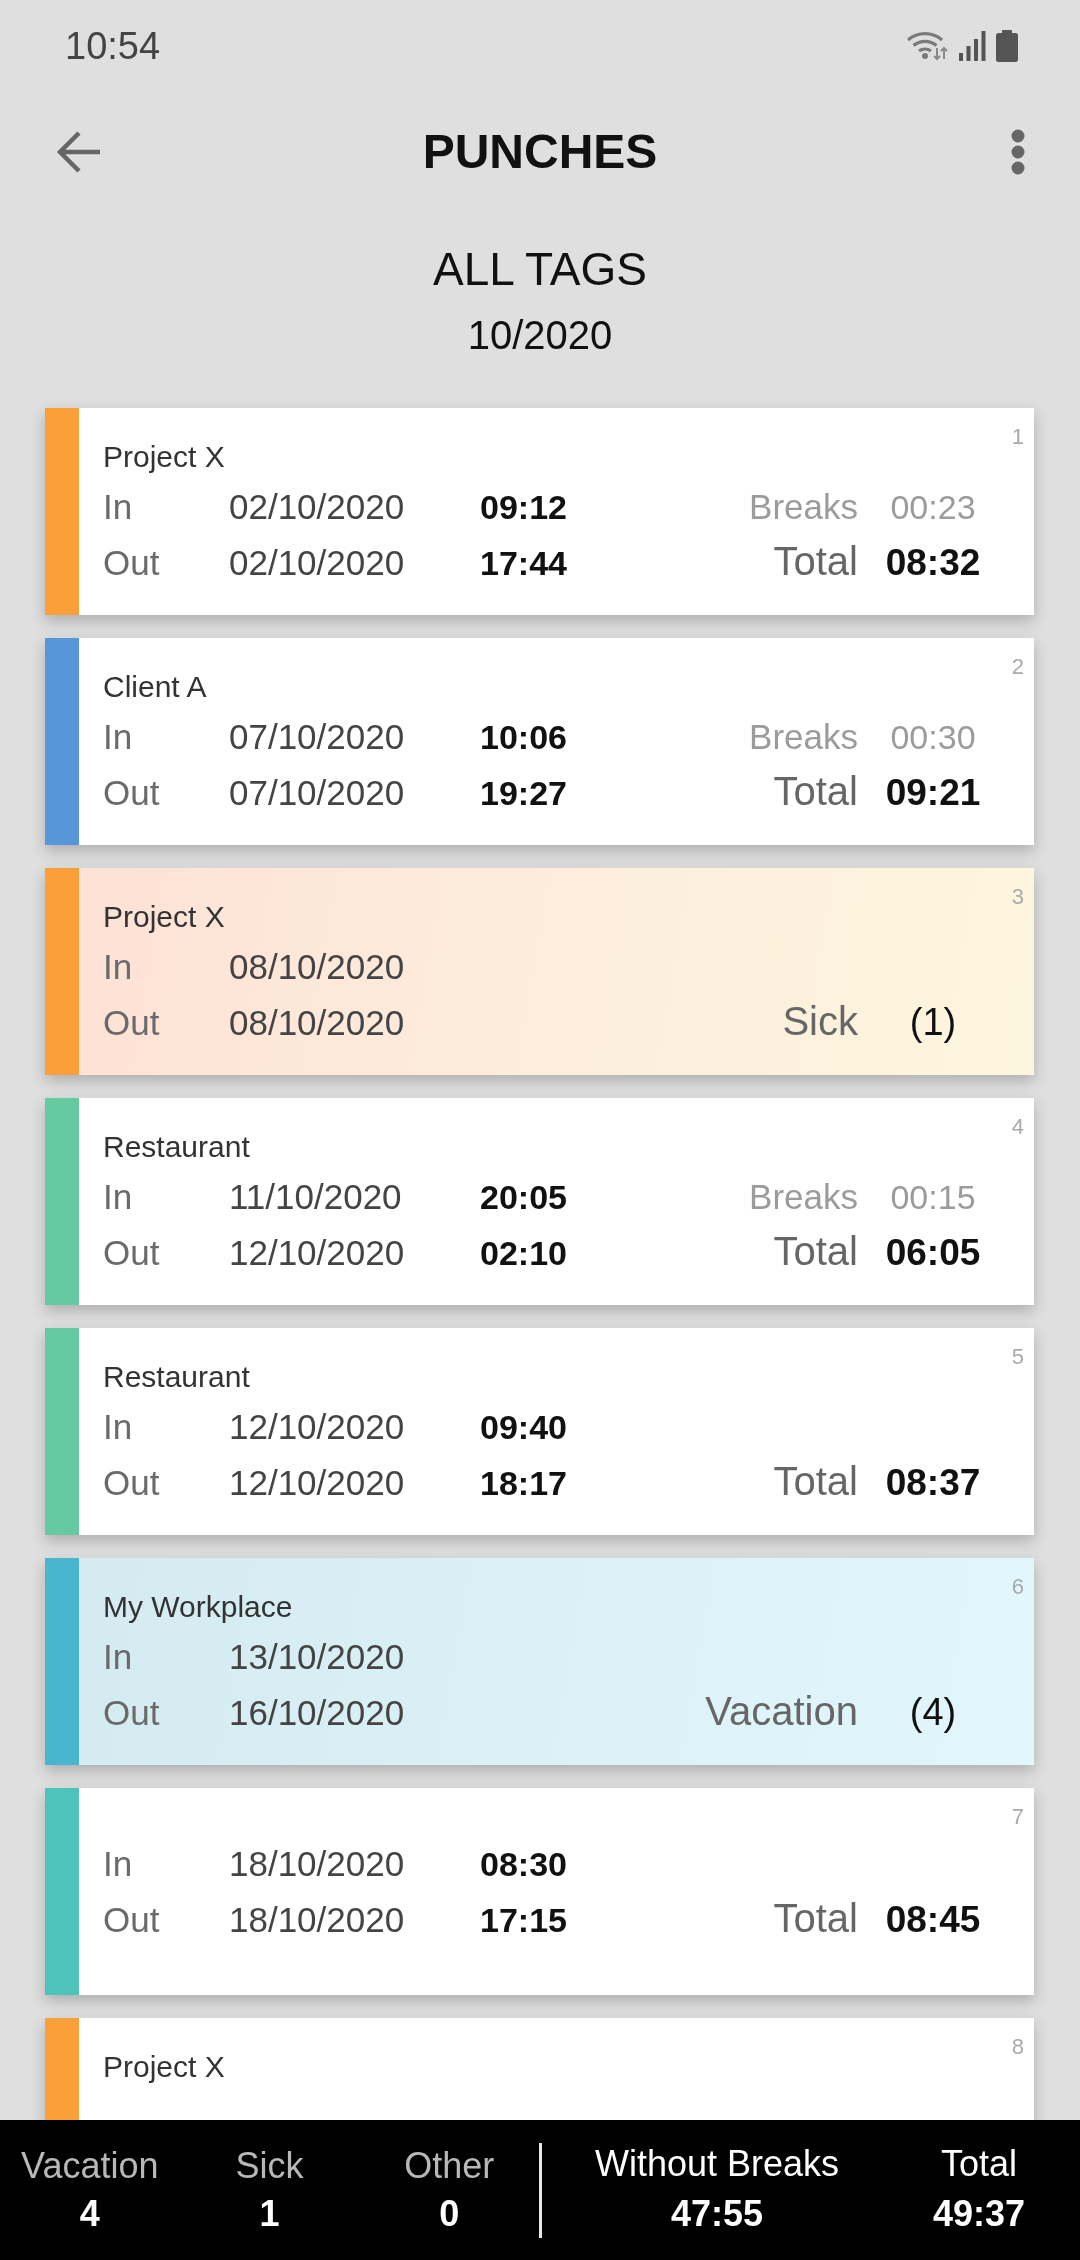 The width and height of the screenshot is (1080, 2260). What do you see at coordinates (1017, 1127) in the screenshot?
I see `card-number: 4` at bounding box center [1017, 1127].